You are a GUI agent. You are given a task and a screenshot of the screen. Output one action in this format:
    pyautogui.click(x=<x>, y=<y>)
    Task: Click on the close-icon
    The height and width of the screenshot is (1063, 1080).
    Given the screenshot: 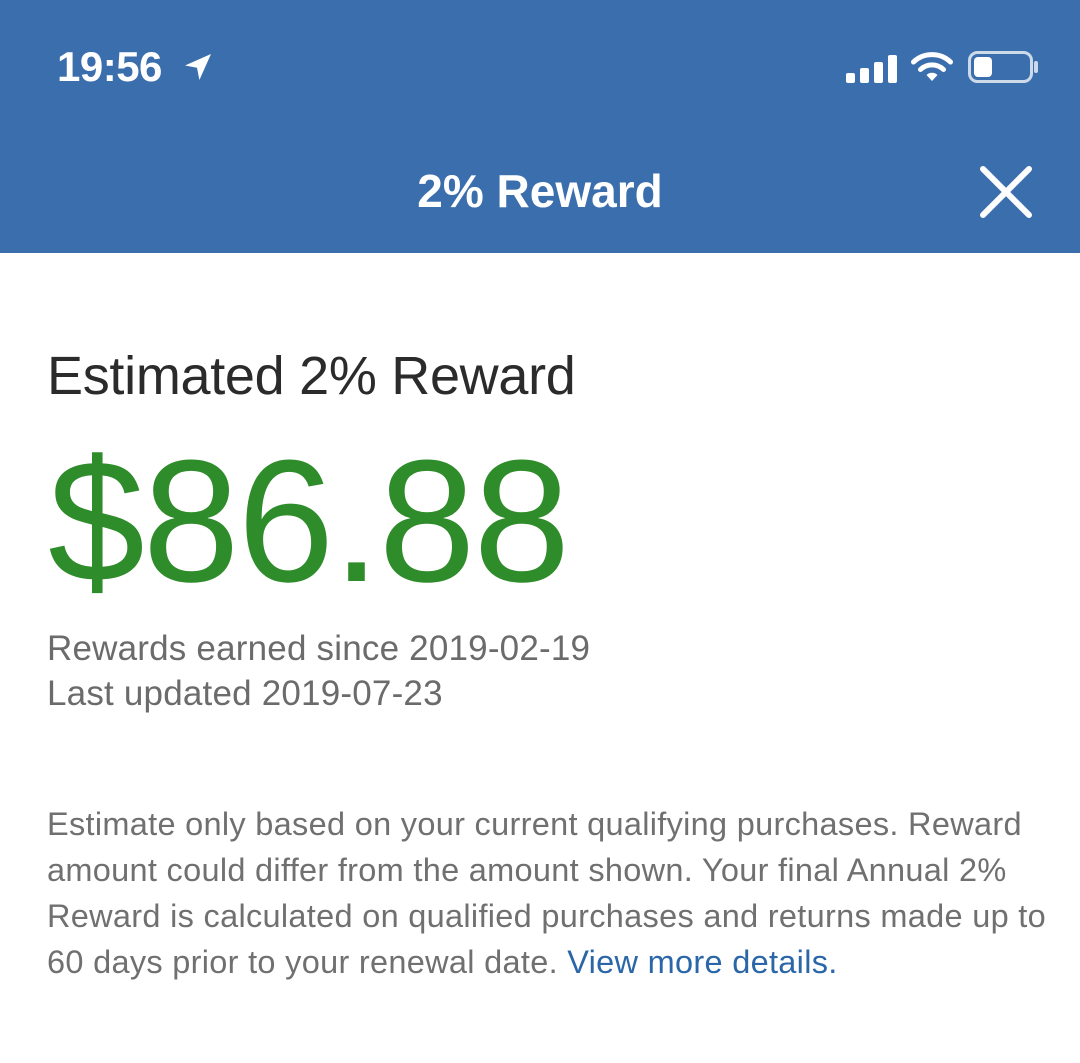 What is the action you would take?
    pyautogui.click(x=1006, y=192)
    